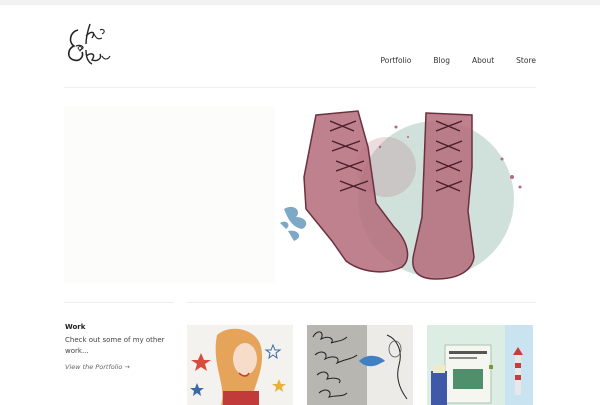 The height and width of the screenshot is (405, 600). What do you see at coordinates (300, 87) in the screenshot?
I see `header-divider` at bounding box center [300, 87].